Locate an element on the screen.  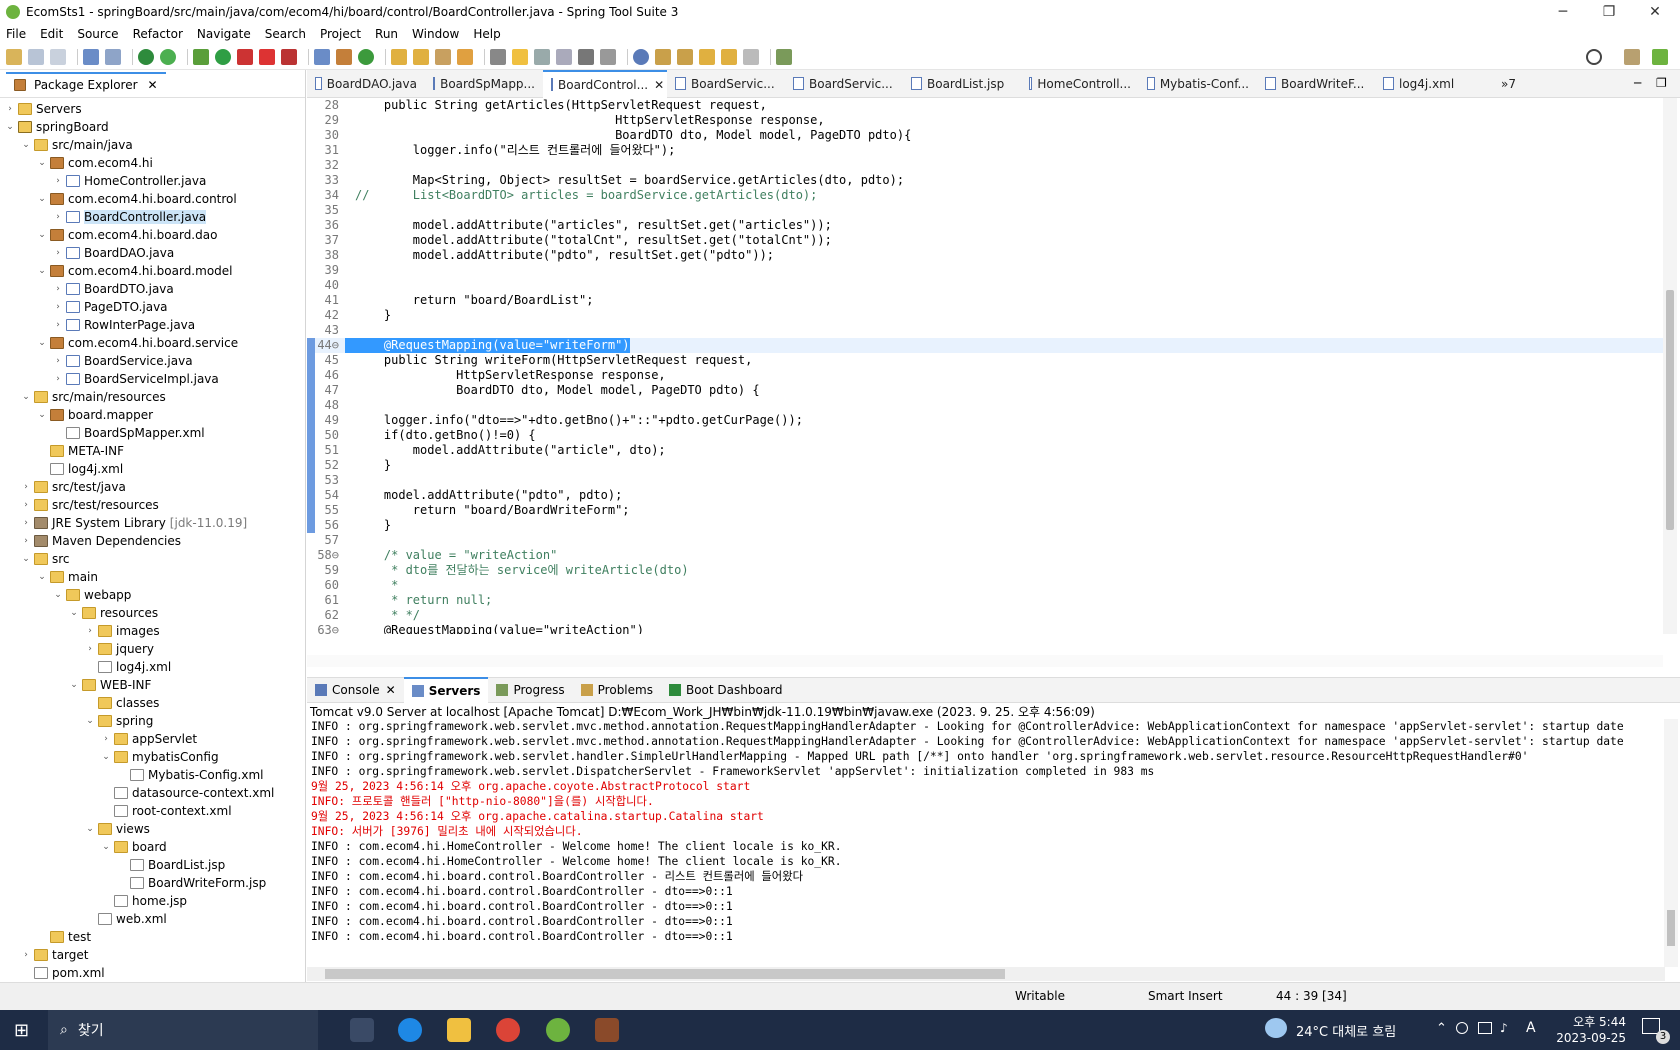
open-type-icon is located at coordinates (399, 56).